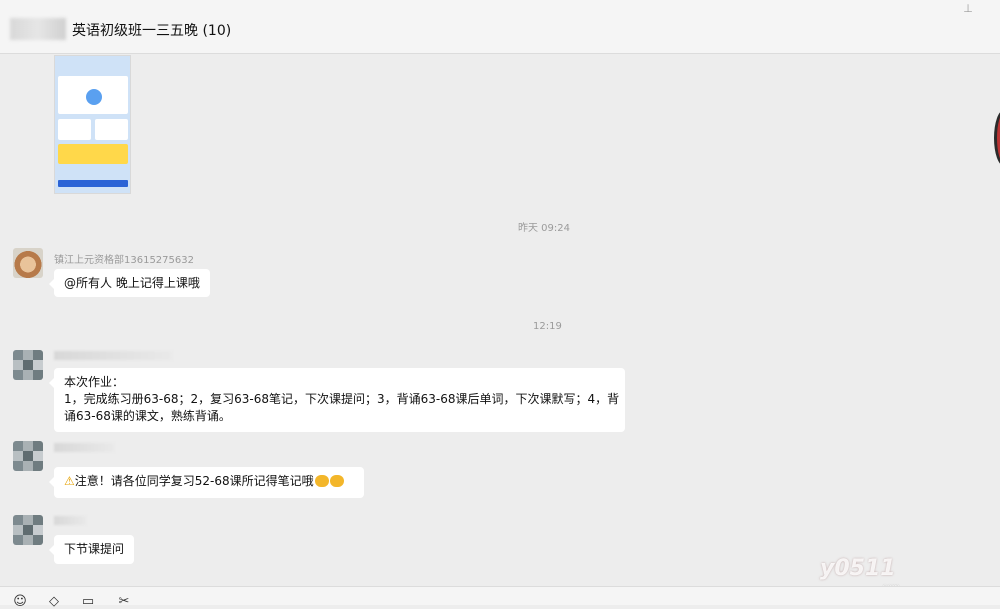 Image resolution: width=1000 pixels, height=609 pixels. I want to click on thumb-button, so click(93, 183).